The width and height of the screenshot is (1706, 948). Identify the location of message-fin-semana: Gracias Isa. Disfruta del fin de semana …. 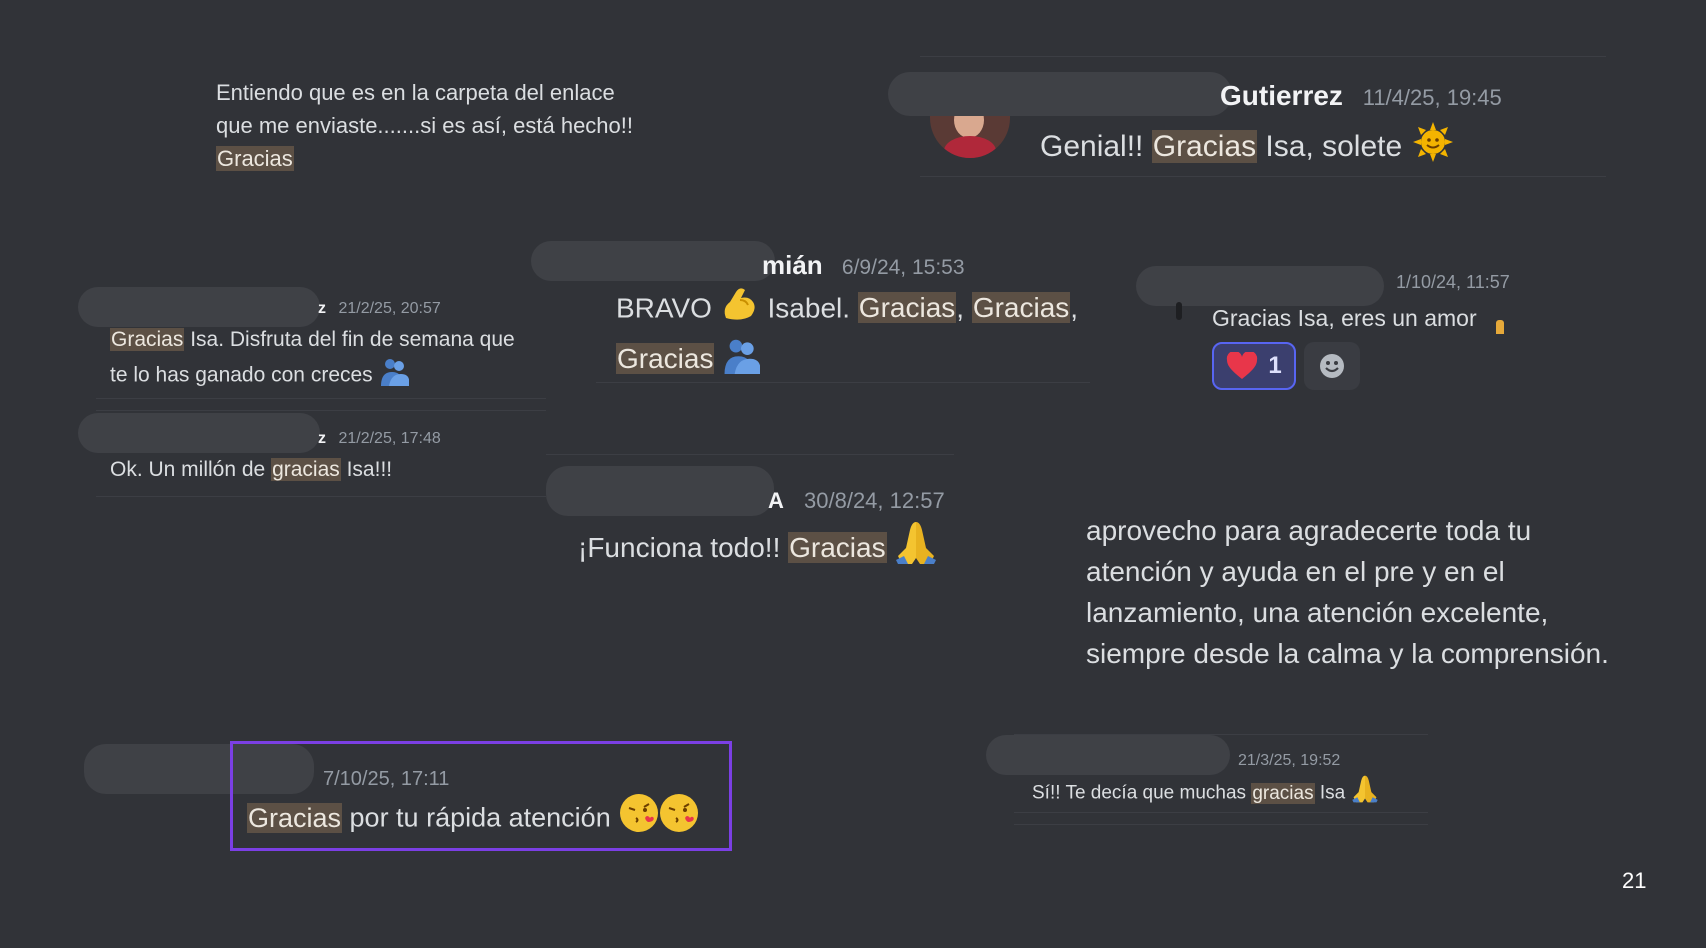
(312, 360).